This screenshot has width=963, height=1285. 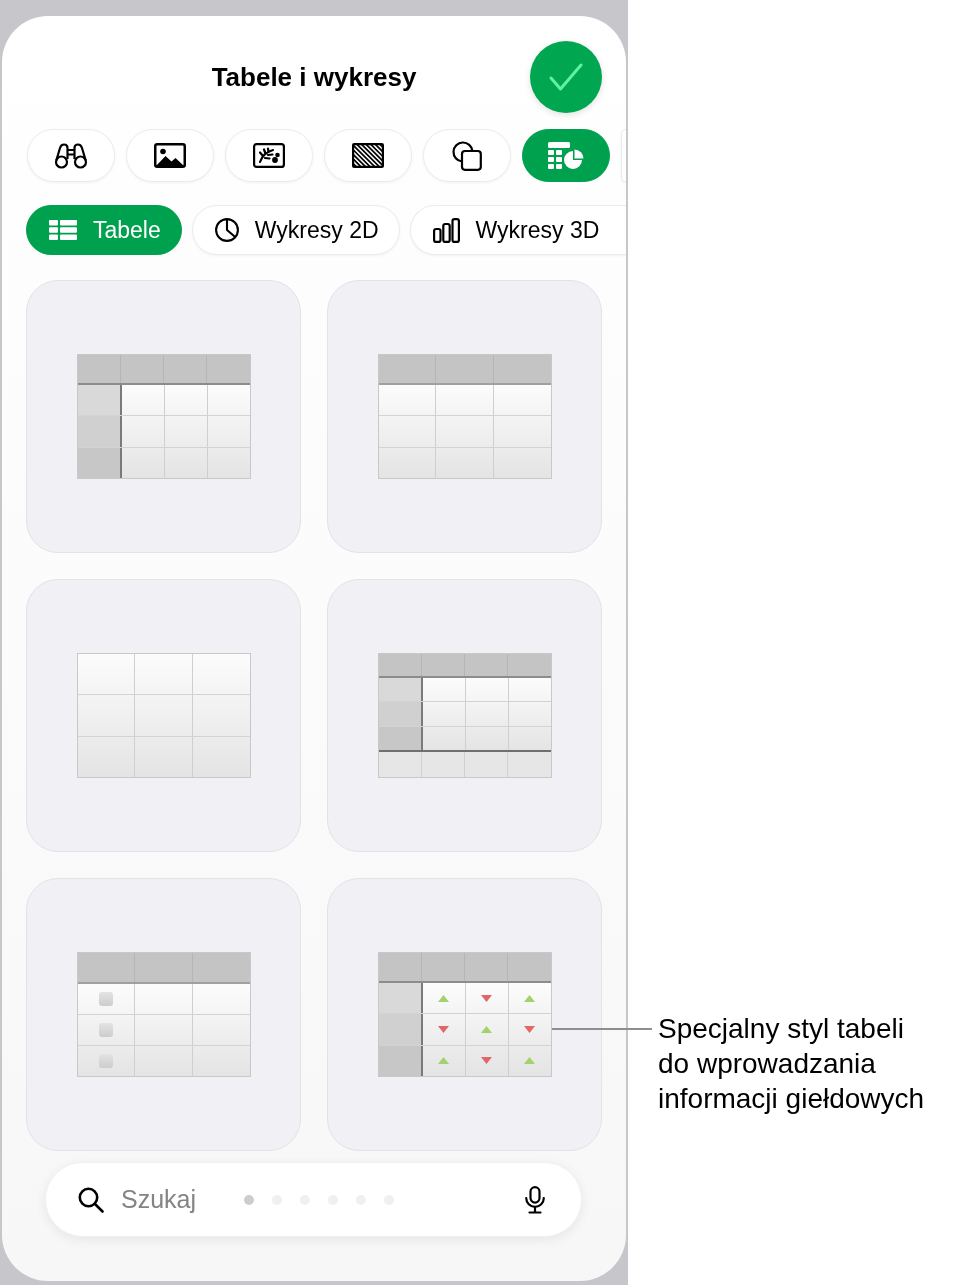 I want to click on hatched-rectangle-icon, so click(x=368, y=155).